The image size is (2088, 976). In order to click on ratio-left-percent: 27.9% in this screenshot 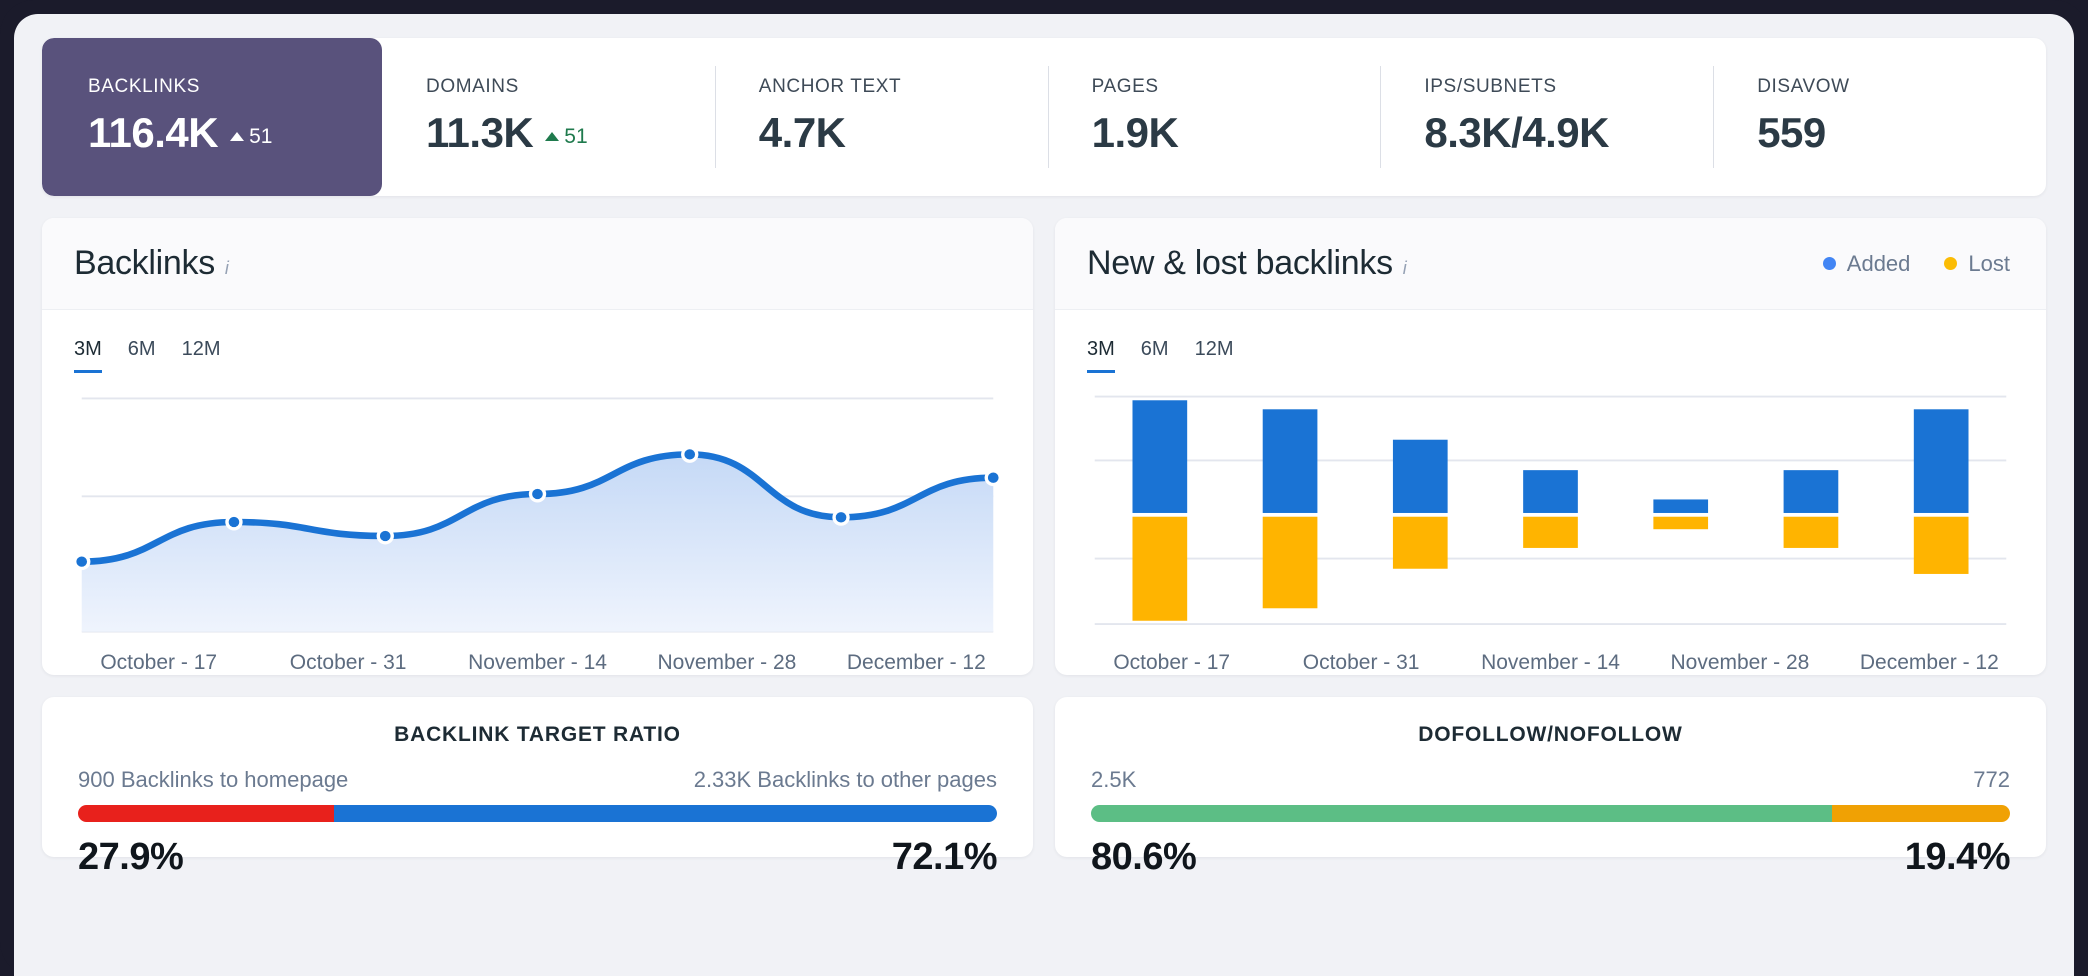, I will do `click(131, 857)`.